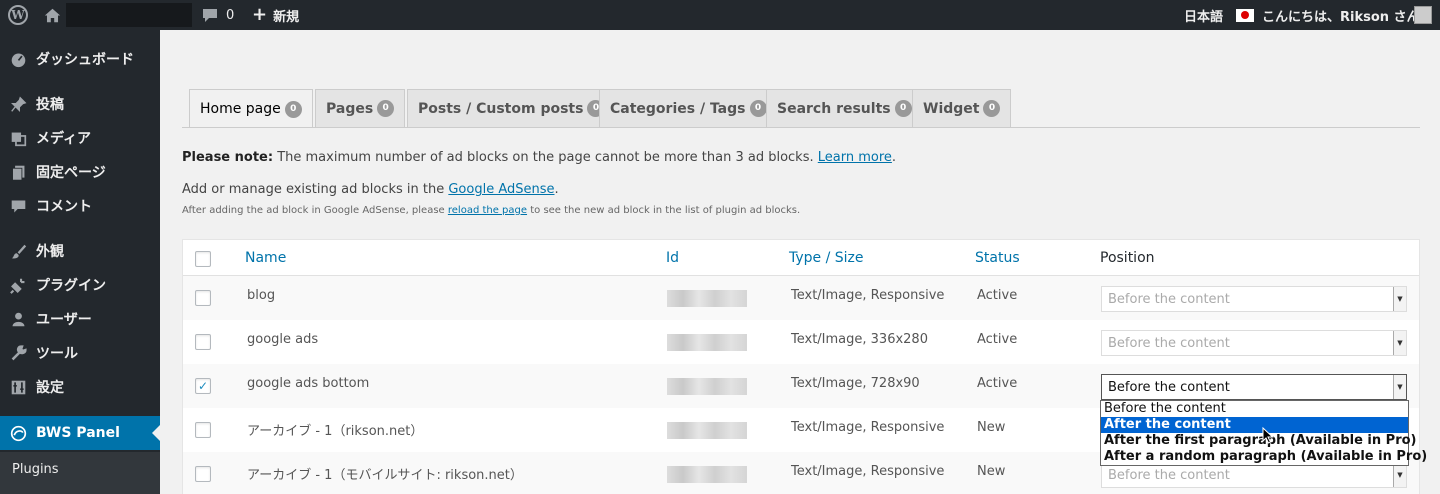  Describe the element at coordinates (64, 320) in the screenshot. I see `sidebar-item-label: ユーザー` at that location.